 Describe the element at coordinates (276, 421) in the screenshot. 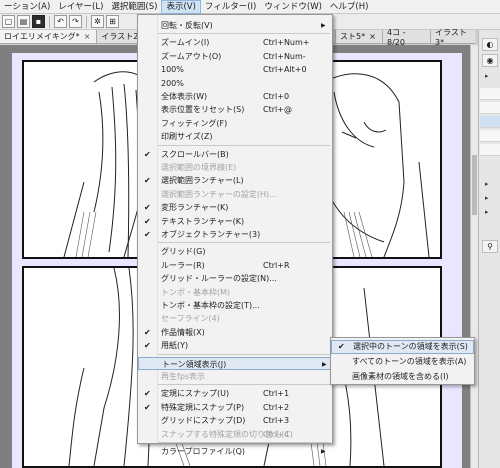

I see `shortcut-label: Ctrl+3` at that location.